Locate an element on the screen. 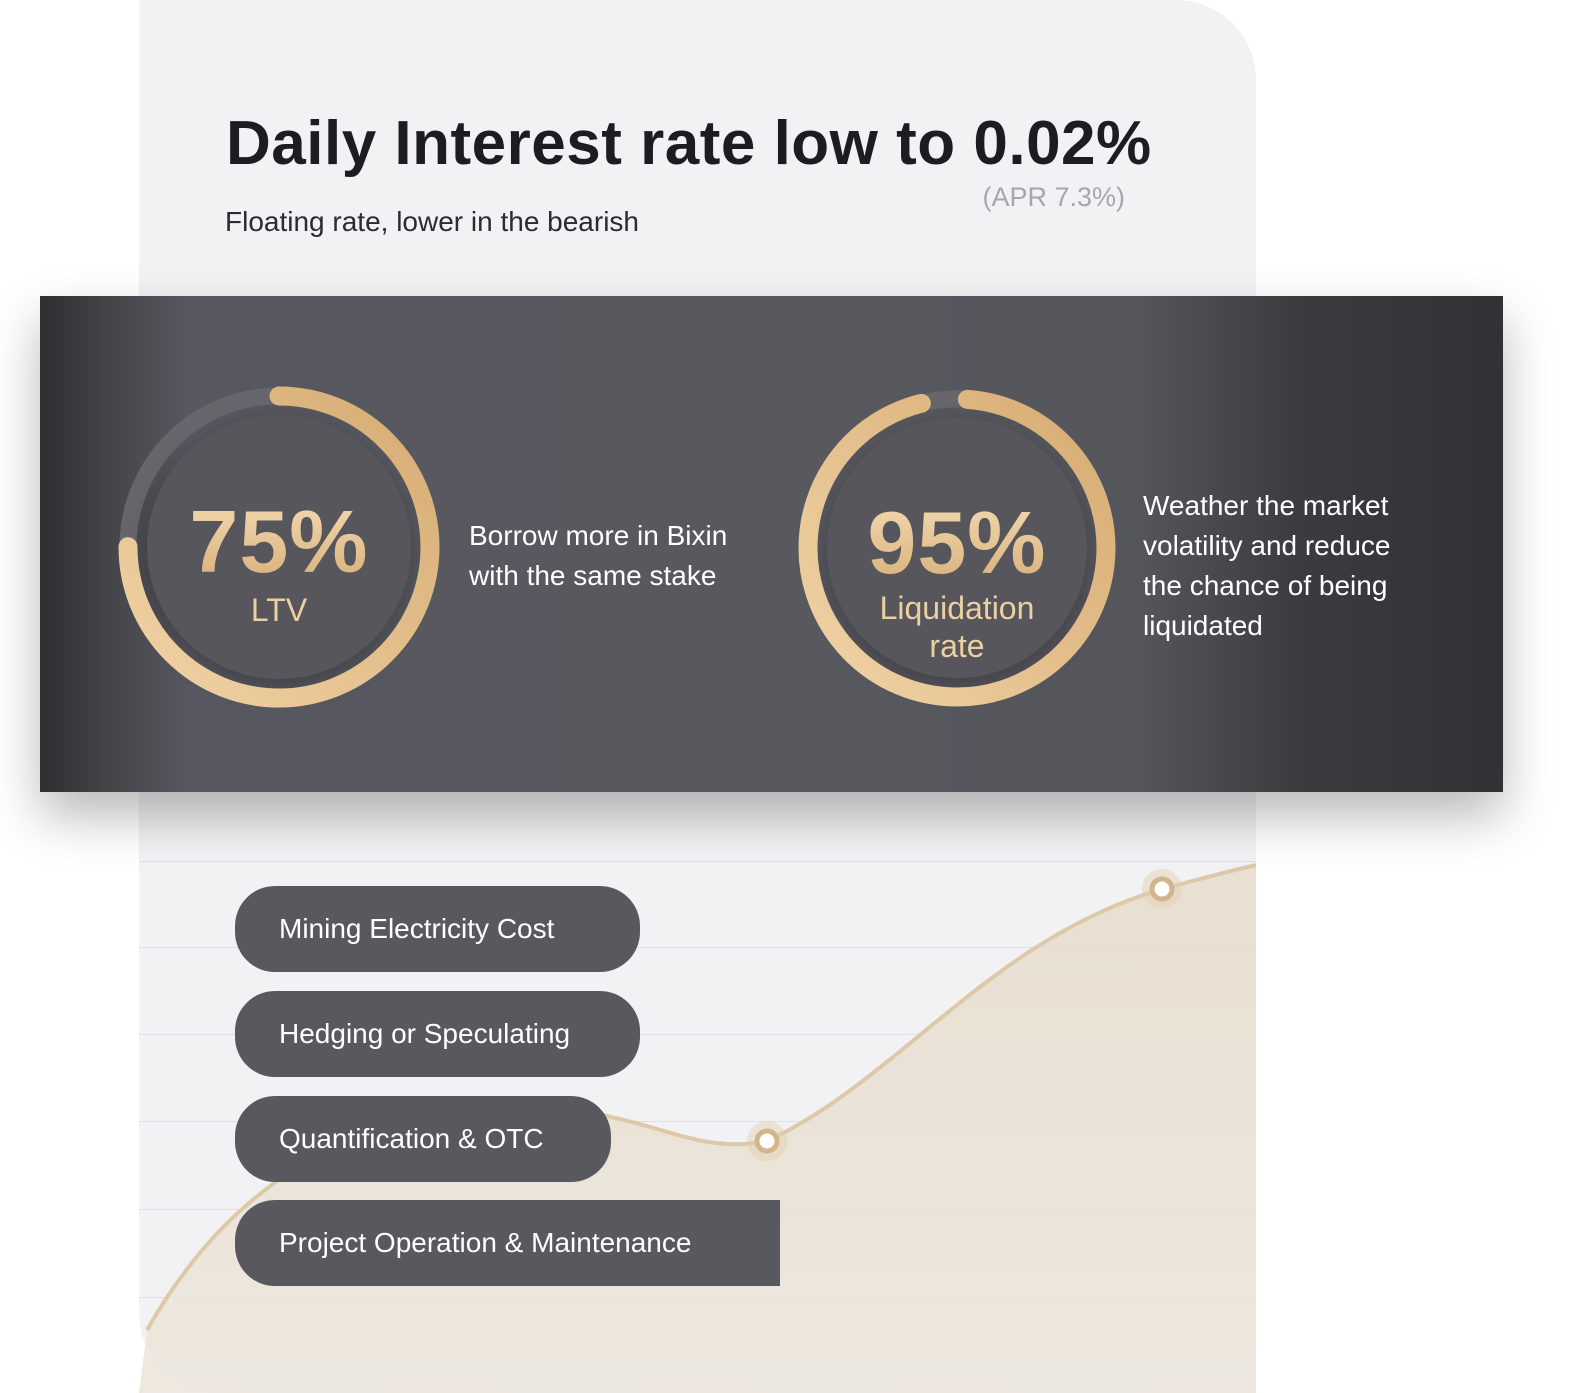  liquidation-description-line: volatility and reduce is located at coordinates (1267, 545).